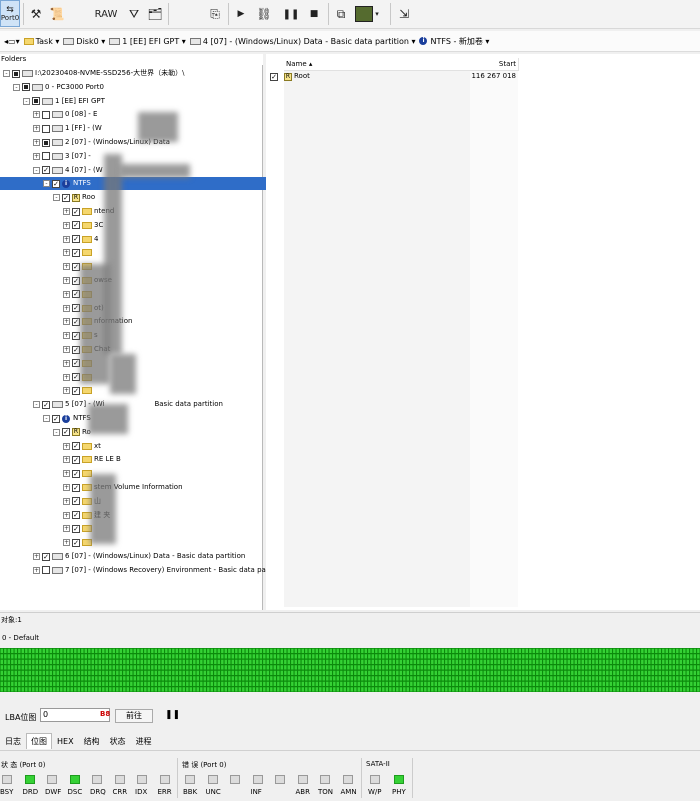  I want to click on tree-node: - ✓ i NTFS, so click(67, 418).